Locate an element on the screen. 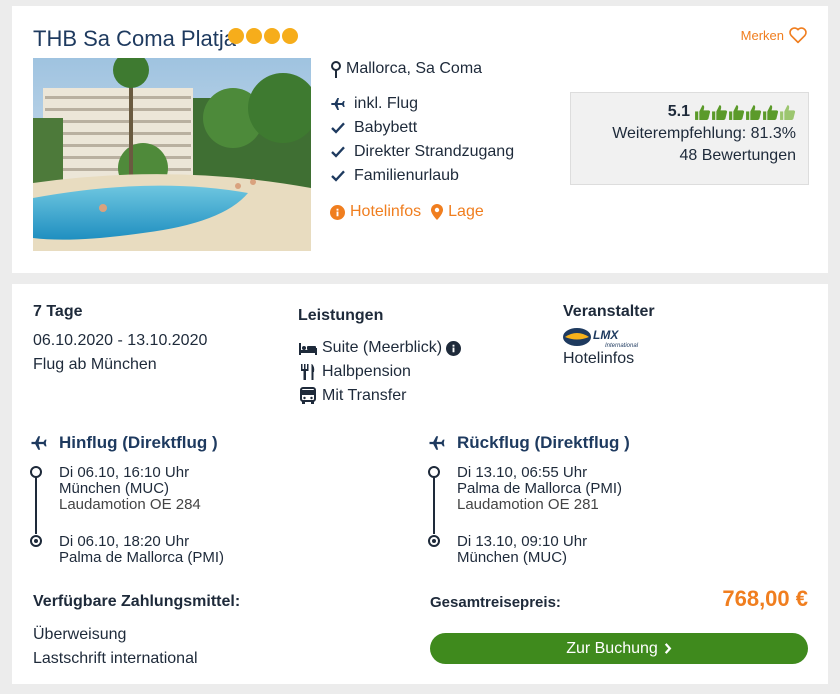 This screenshot has width=840, height=694. departure-city: Flug ab München is located at coordinates (95, 364).